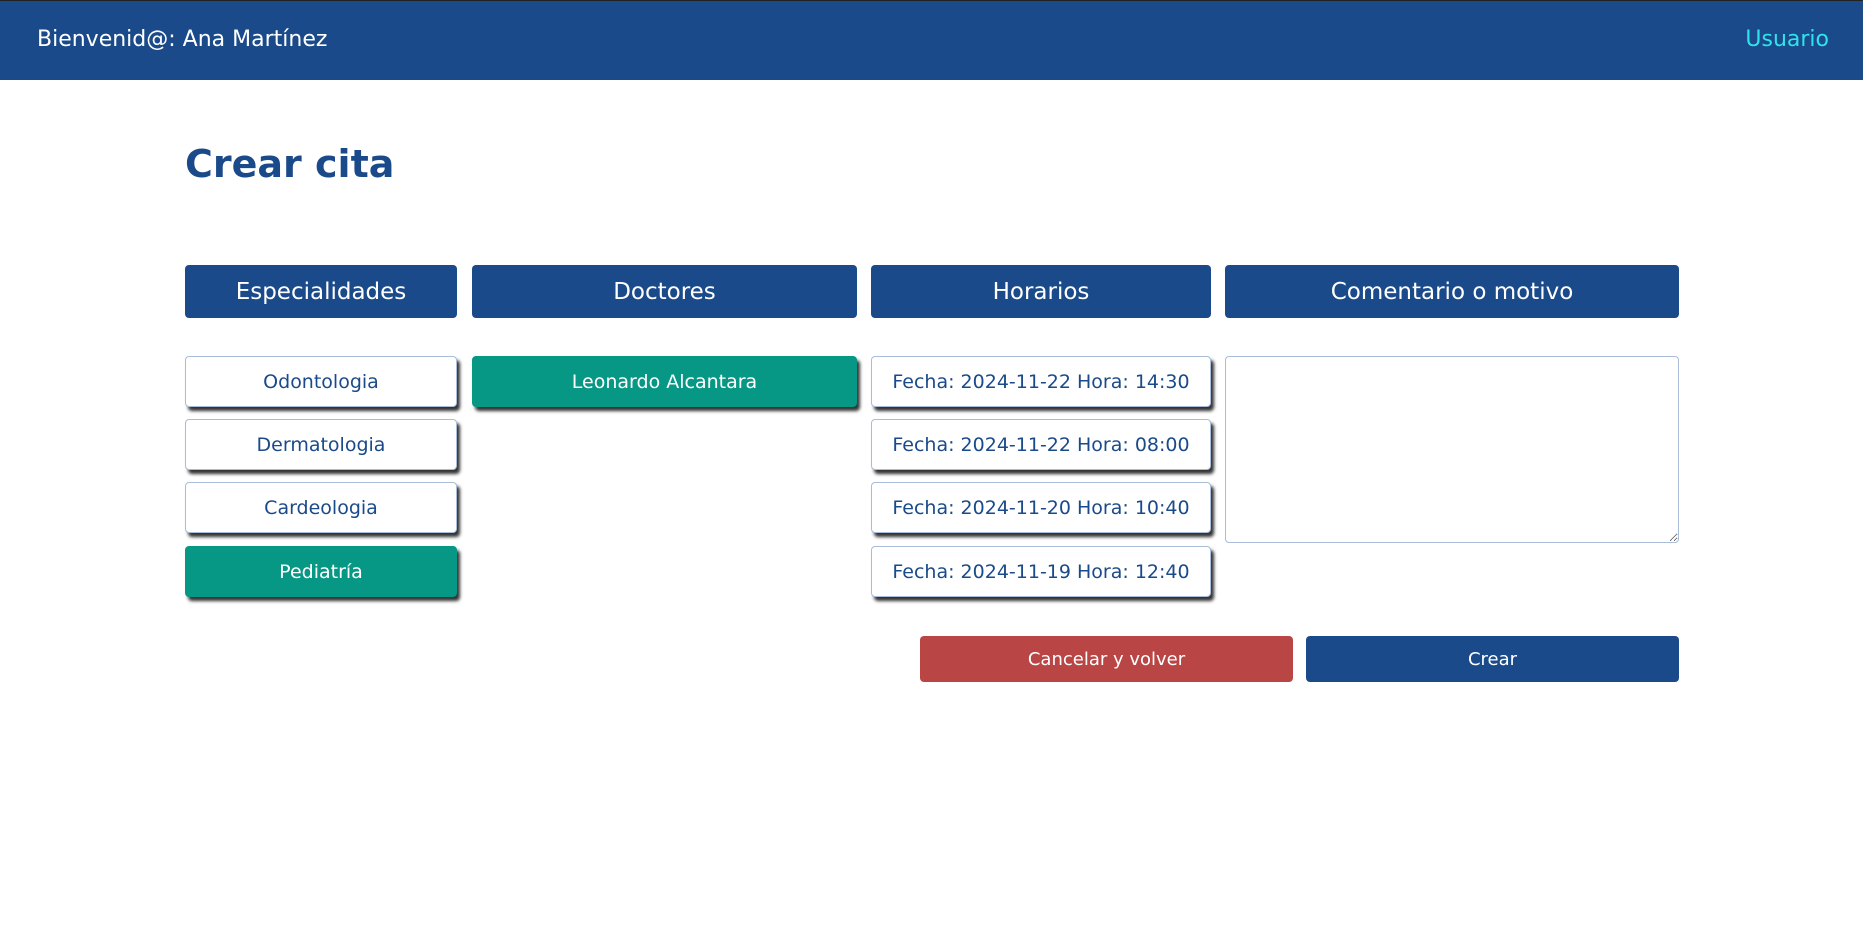 This screenshot has width=1863, height=929. Describe the element at coordinates (321, 507) in the screenshot. I see `specialty-option-cardeologia: Cardeologia` at that location.